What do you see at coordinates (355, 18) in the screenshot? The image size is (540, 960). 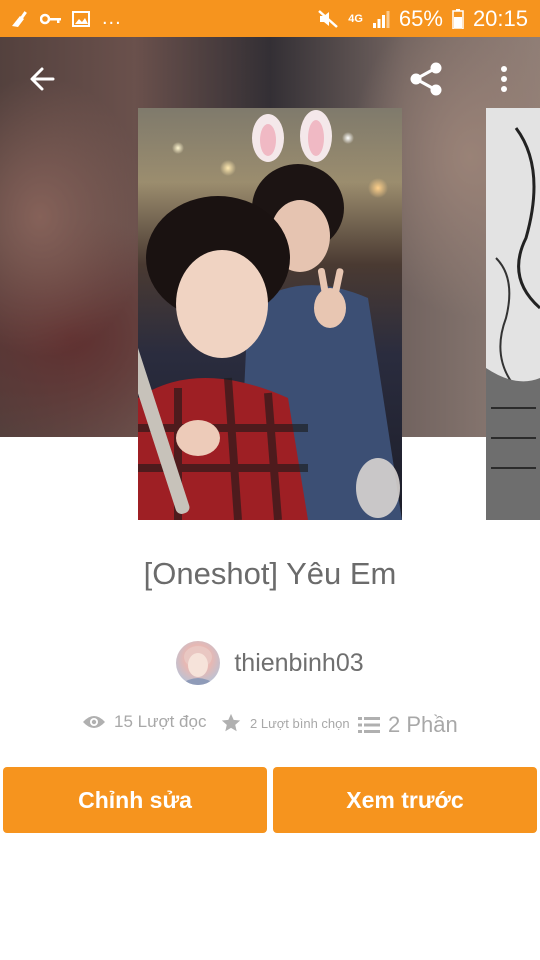 I see `network-type: 4G` at bounding box center [355, 18].